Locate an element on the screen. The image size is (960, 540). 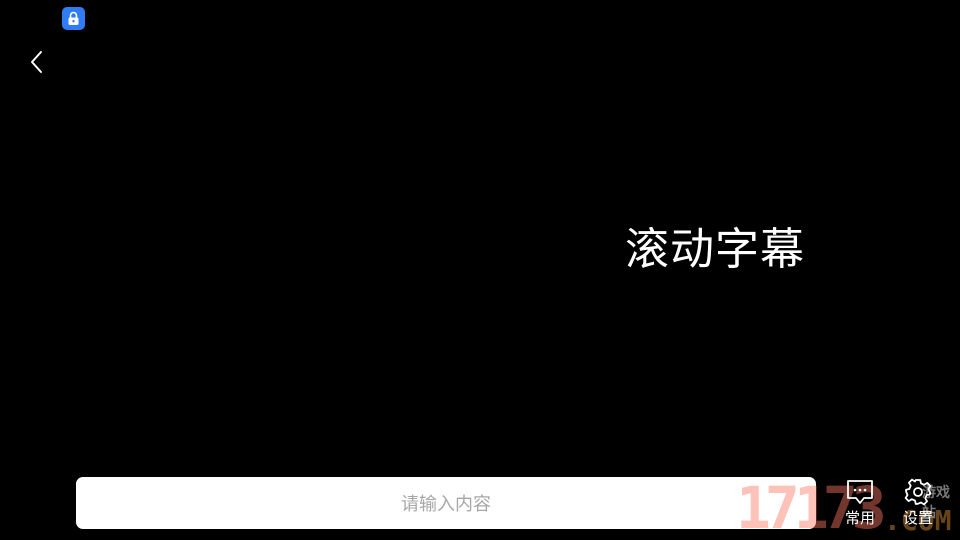
back-button is located at coordinates (37, 62).